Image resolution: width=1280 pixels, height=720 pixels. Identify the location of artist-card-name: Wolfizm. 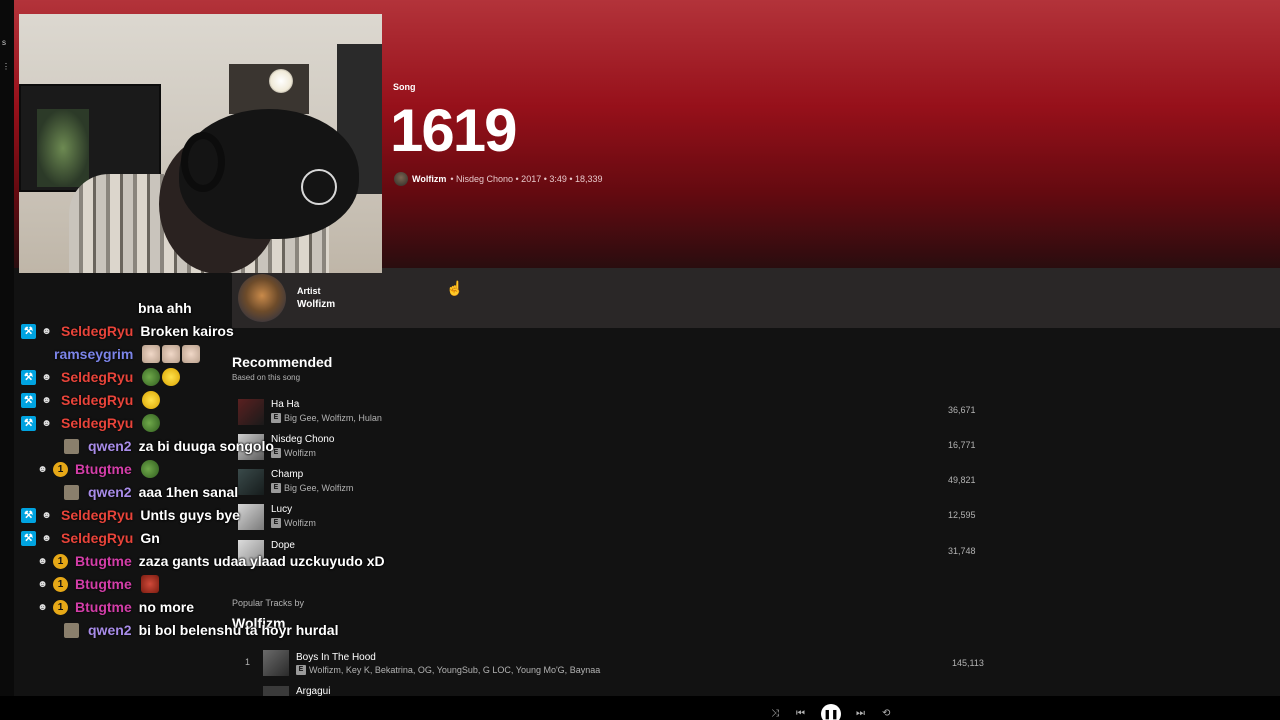
(316, 304).